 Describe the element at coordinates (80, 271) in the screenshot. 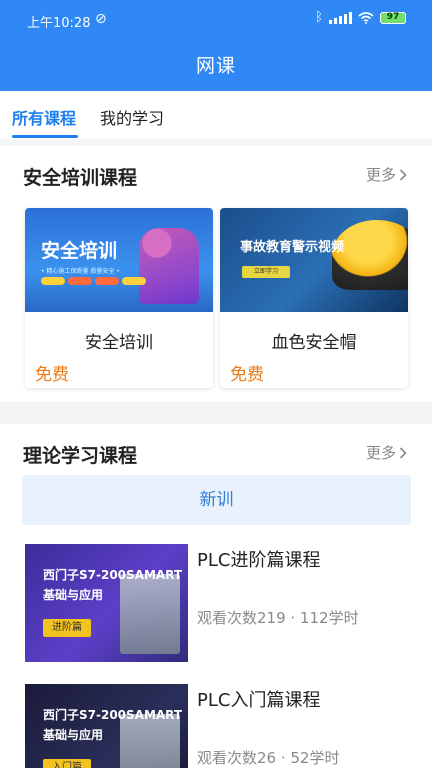

I see `thumbnail-subtitle: • 精心施工保质量 质量安全 •` at that location.